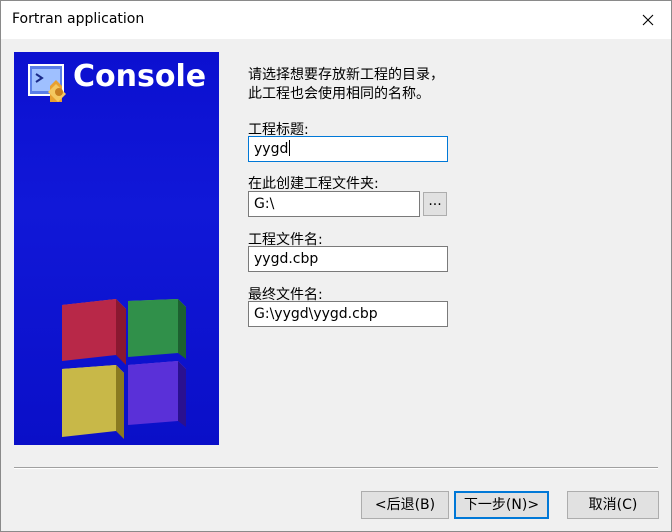 The height and width of the screenshot is (532, 672). Describe the element at coordinates (47, 83) in the screenshot. I see `console-app-icon` at that location.